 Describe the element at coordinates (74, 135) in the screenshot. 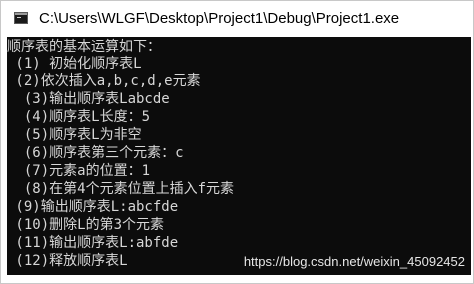

I see `console-line: (5)顺序表L为非空` at that location.